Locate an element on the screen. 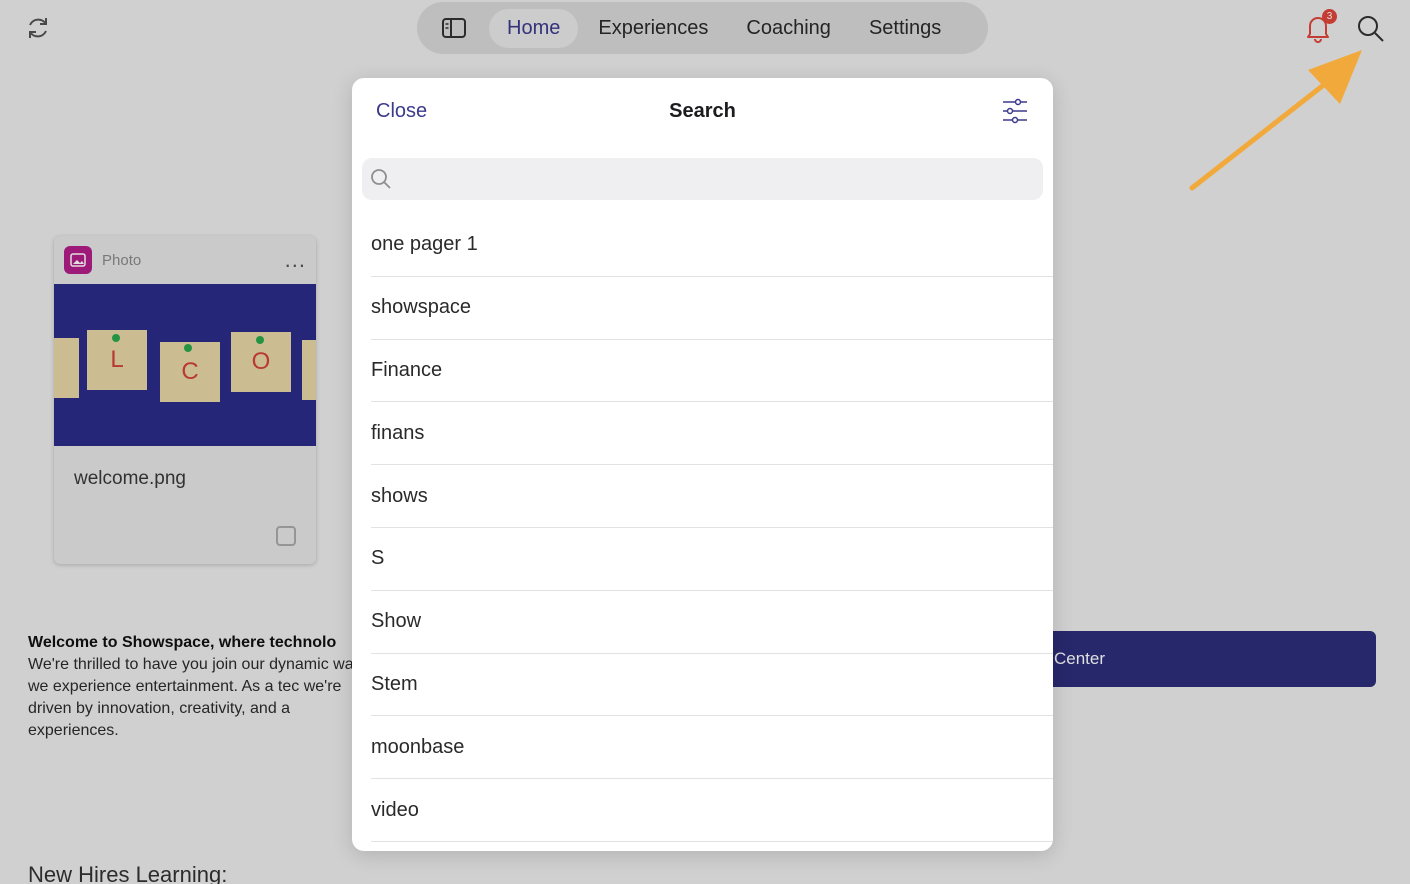 This screenshot has width=1410, height=884. photo-icon is located at coordinates (78, 260).